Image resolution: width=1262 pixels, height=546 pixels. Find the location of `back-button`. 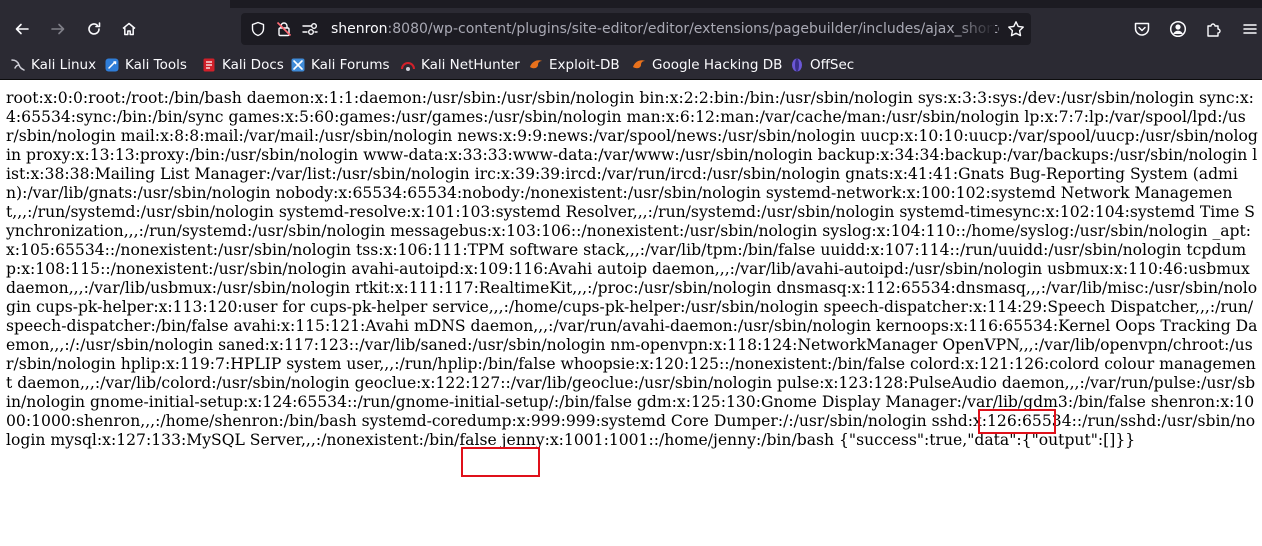

back-button is located at coordinates (22, 29).